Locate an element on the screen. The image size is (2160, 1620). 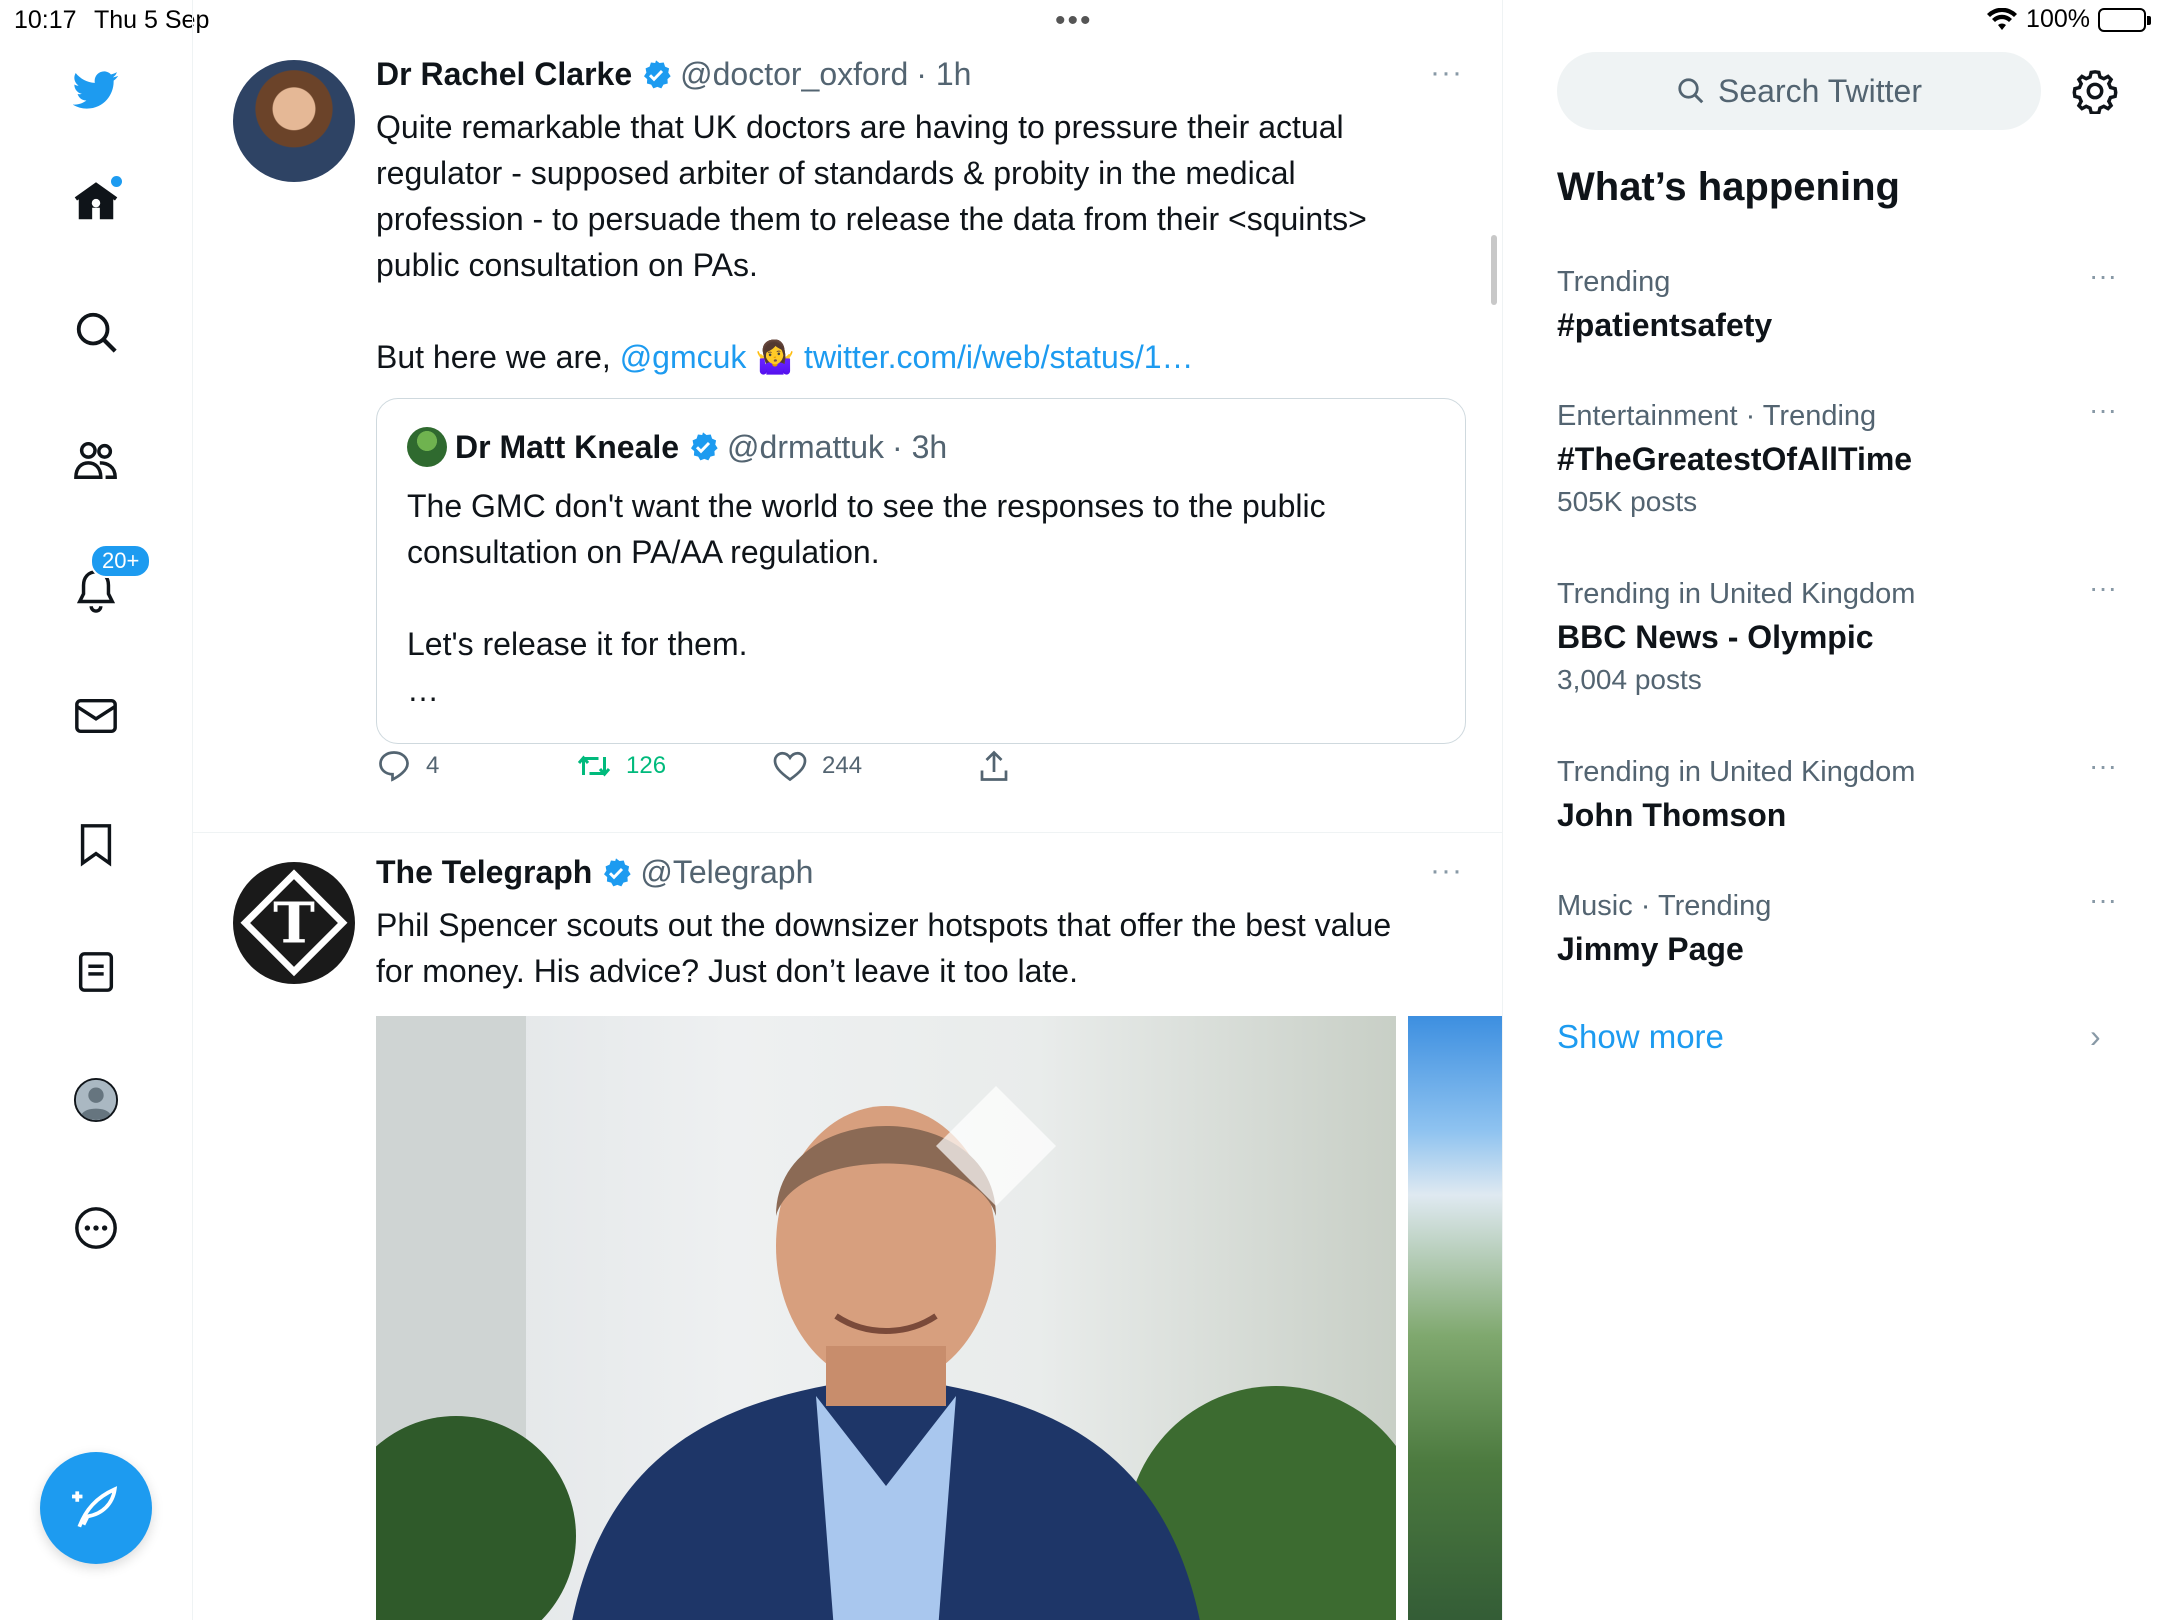
trend-name: BBC News - Olympic is located at coordinates (1715, 637).